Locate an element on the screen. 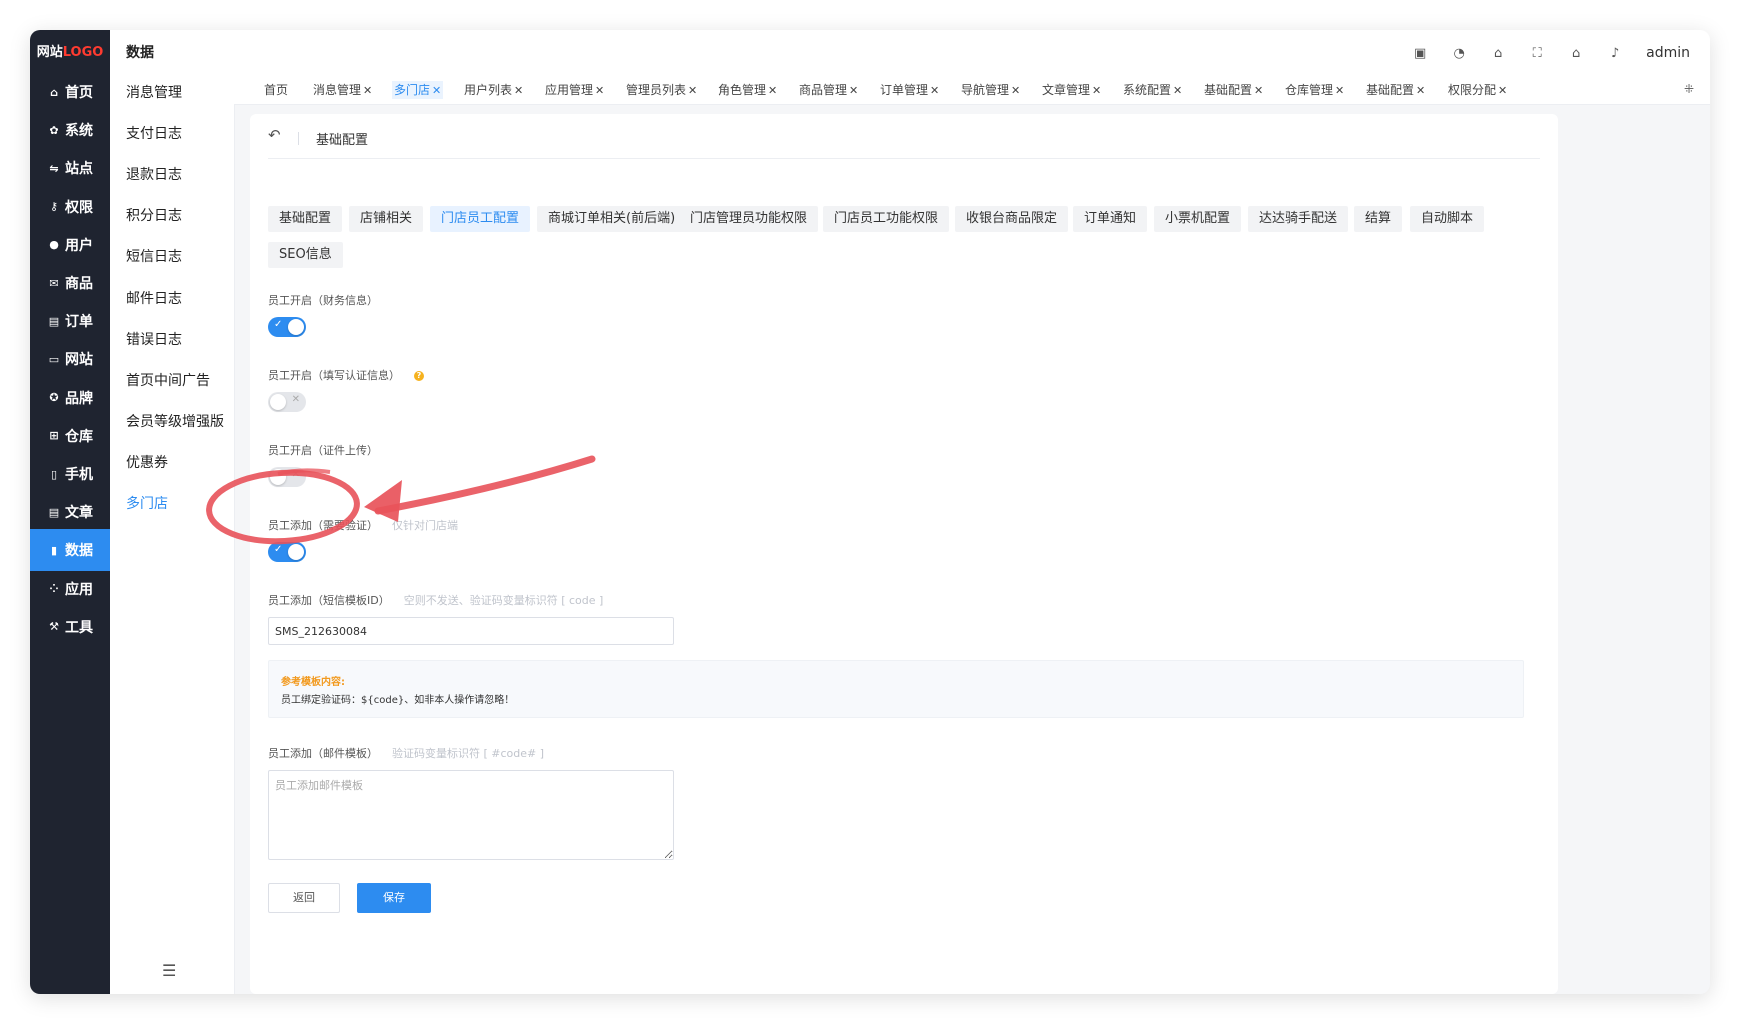 Image resolution: width=1740 pixels, height=1022 pixels. config-tab: 基础配置 is located at coordinates (305, 219).